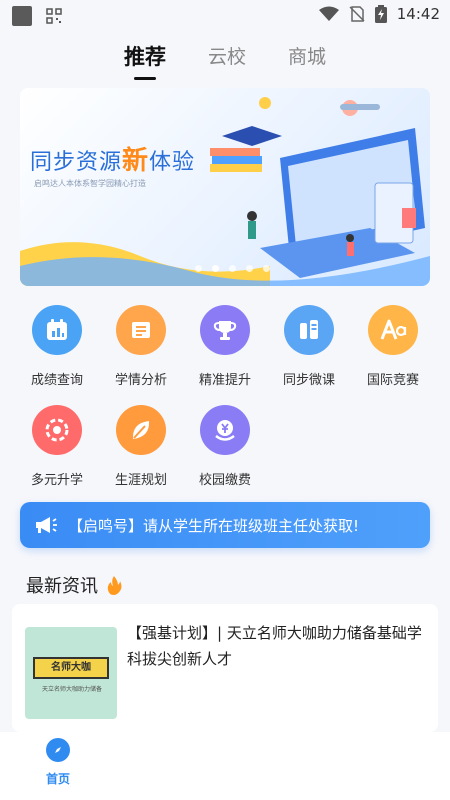  I want to click on target-icon, so click(57, 430).